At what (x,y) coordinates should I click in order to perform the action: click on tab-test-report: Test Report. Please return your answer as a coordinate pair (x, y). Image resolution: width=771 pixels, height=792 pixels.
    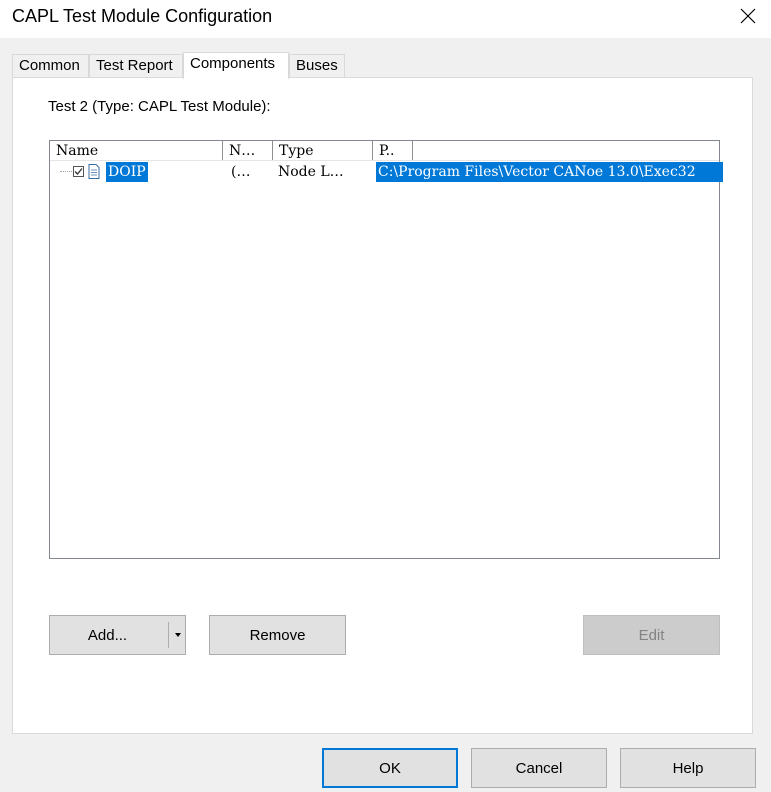
    Looking at the image, I should click on (136, 66).